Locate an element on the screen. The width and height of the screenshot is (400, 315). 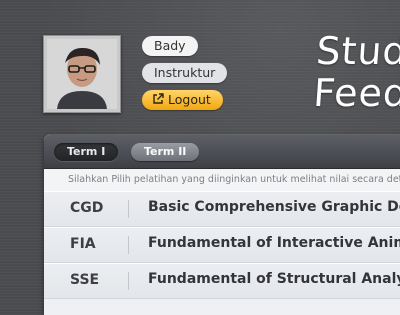
avatar is located at coordinates (82, 74).